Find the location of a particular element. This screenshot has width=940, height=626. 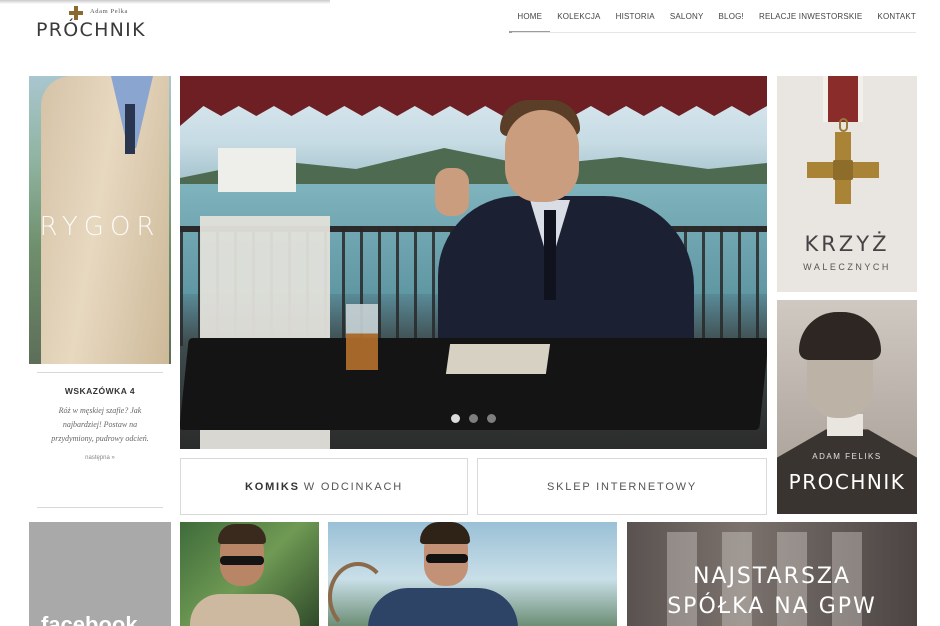

logo-sub: Adam Pelka is located at coordinates (109, 11).